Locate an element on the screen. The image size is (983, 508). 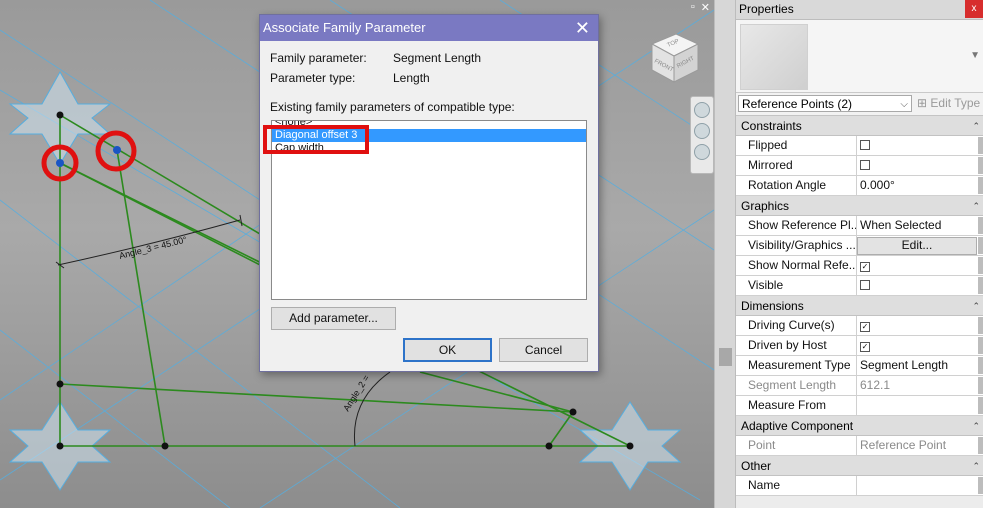
type-thumbnail-icon is located at coordinates (774, 57).